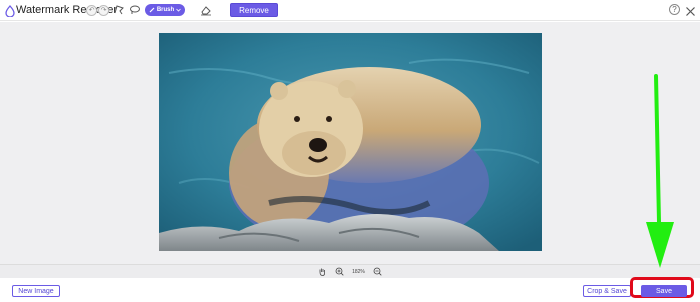  Describe the element at coordinates (119, 10) in the screenshot. I see `polygon-lasso-icon` at that location.